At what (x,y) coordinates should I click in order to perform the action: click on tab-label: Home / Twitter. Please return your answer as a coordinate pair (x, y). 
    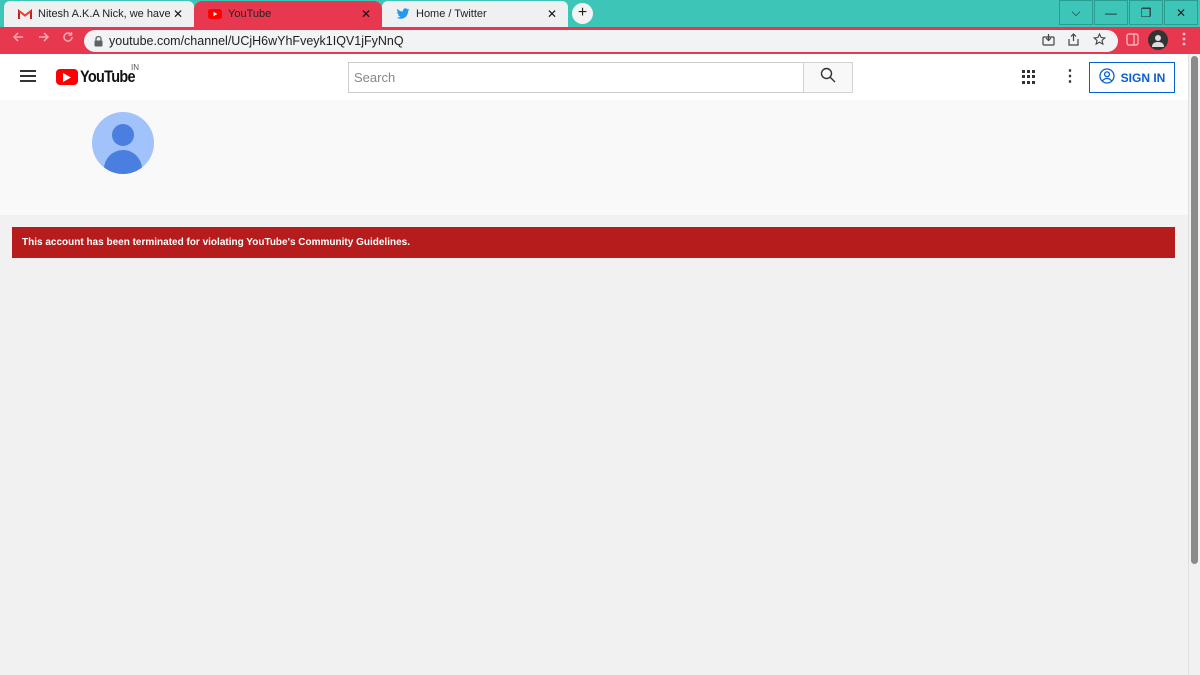
    Looking at the image, I should click on (451, 14).